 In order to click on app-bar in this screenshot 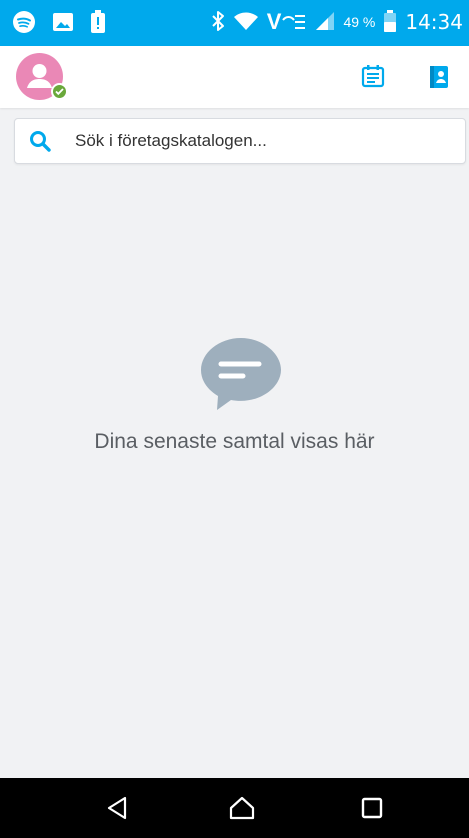, I will do `click(234, 77)`.